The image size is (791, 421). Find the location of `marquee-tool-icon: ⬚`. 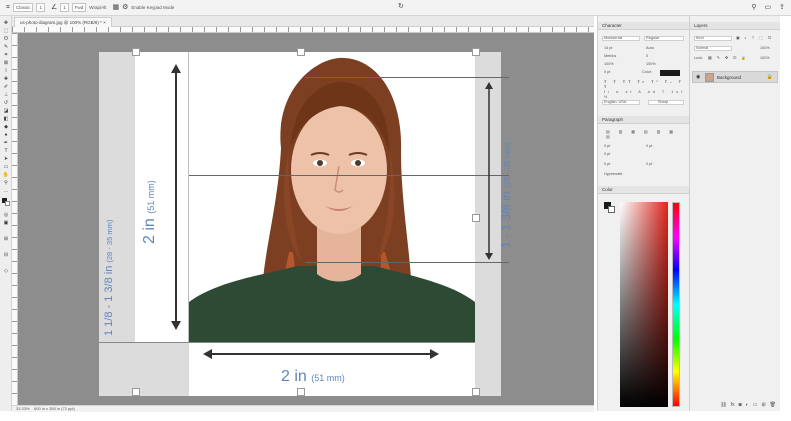

marquee-tool-icon: ⬚ is located at coordinates (6, 31).